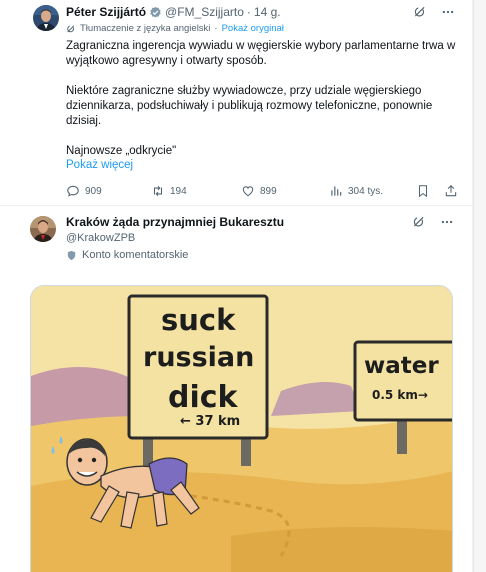  I want to click on author-handle: @KrakowZPB, so click(100, 238).